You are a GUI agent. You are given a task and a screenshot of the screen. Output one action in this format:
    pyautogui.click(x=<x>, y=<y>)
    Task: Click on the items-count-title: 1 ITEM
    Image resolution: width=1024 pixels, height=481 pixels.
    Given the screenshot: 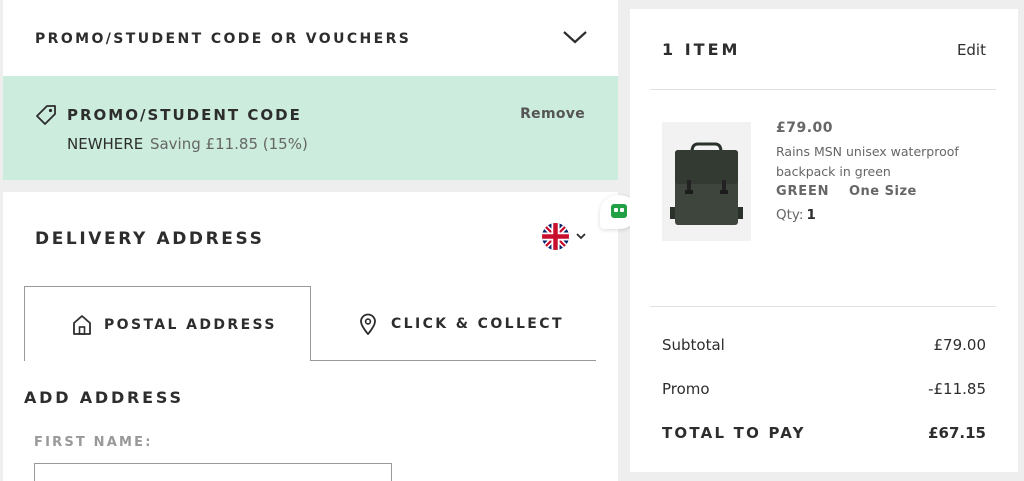 What is the action you would take?
    pyautogui.click(x=701, y=49)
    